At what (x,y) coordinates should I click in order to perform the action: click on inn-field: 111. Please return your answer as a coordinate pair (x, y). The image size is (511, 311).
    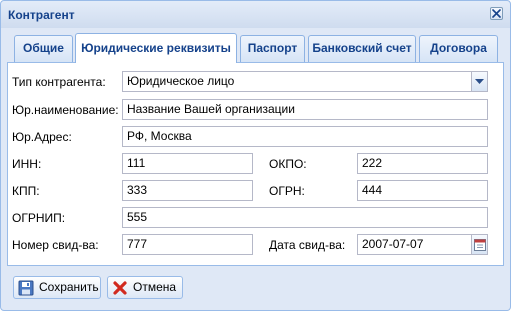
    Looking at the image, I should click on (187, 163).